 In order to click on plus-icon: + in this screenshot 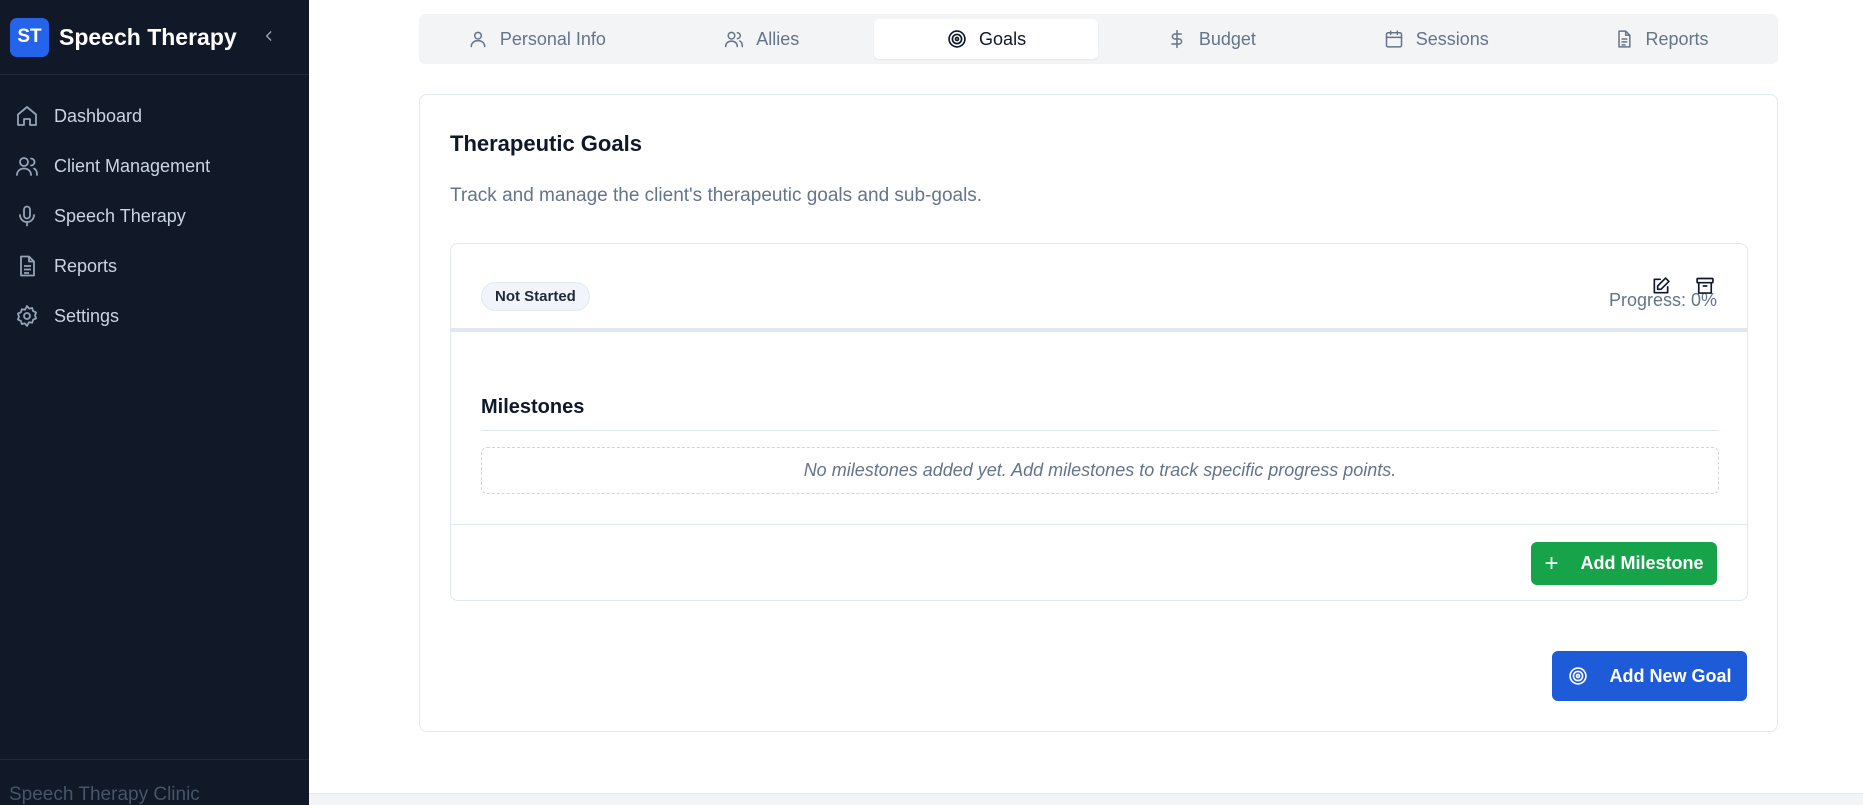, I will do `click(1551, 563)`.